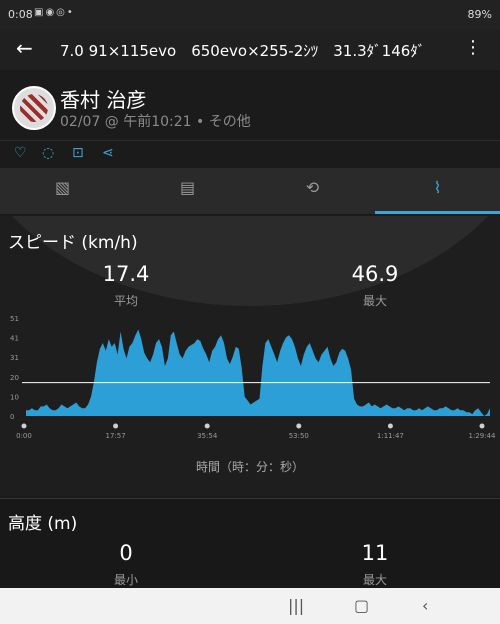 The image size is (500, 624). Describe the element at coordinates (14, 378) in the screenshot. I see `y-tick-label: 20` at that location.